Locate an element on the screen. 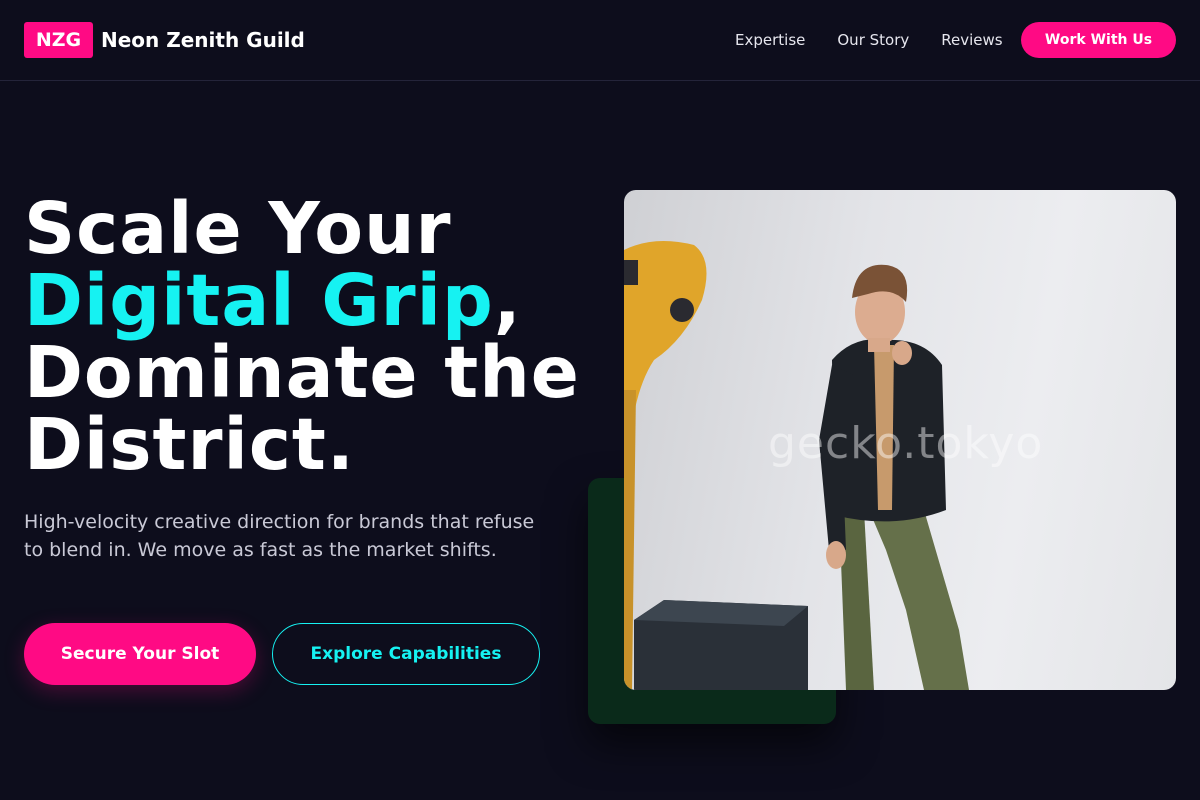  image-watermark: gecko.tokyo is located at coordinates (906, 443).